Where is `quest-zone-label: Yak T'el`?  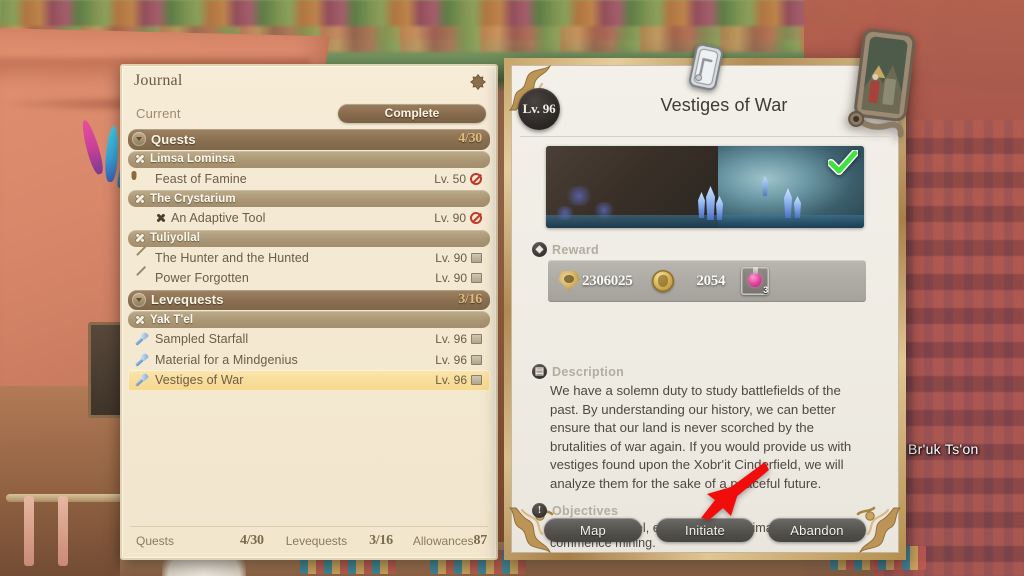 quest-zone-label: Yak T'el is located at coordinates (172, 319).